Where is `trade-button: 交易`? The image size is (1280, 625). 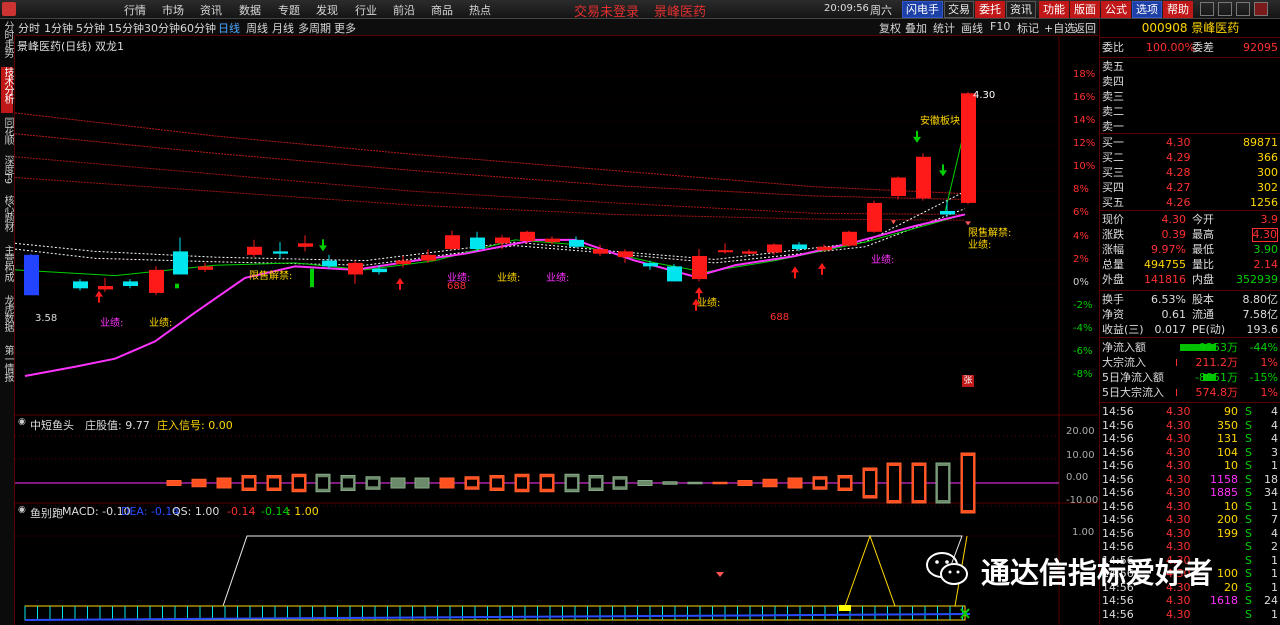 trade-button: 交易 is located at coordinates (959, 9).